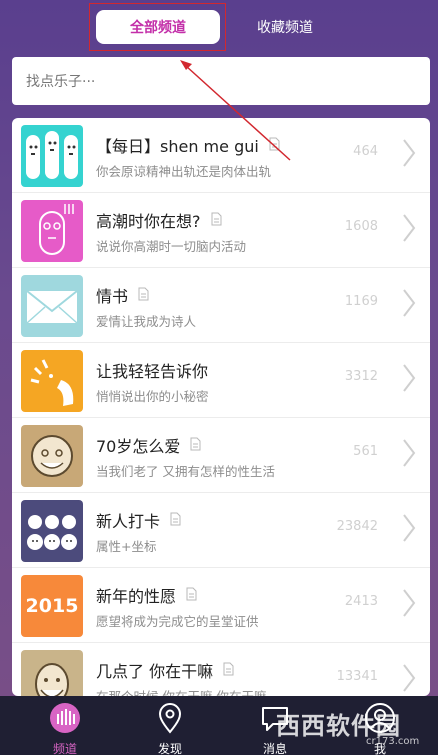 The height and width of the screenshot is (755, 438). I want to click on channel-title: 新人打卡, so click(138, 520).